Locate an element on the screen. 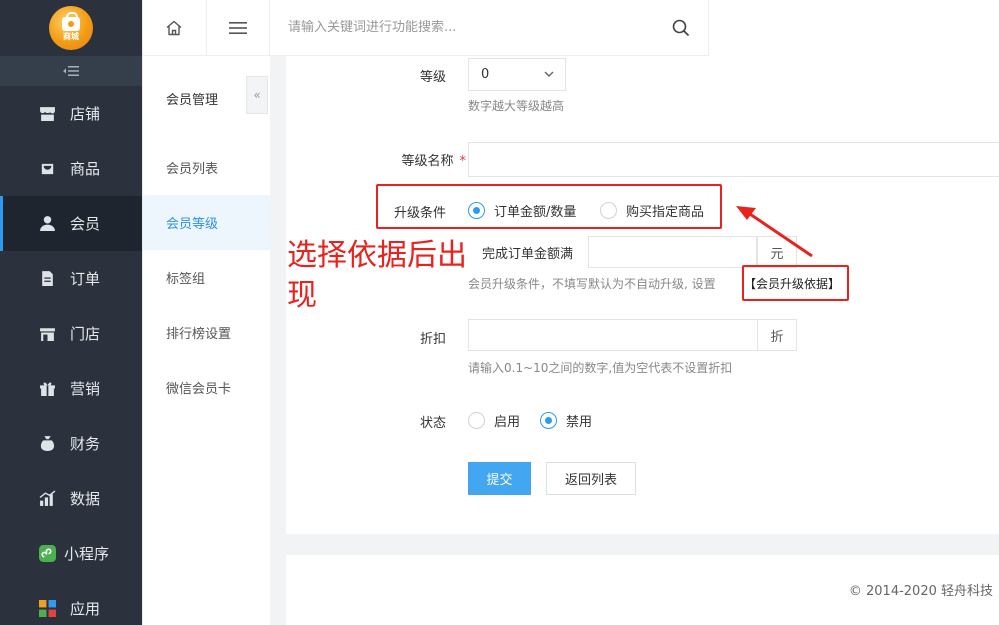 The image size is (999, 625). sidebar-item-stores: 门店 is located at coordinates (71, 333).